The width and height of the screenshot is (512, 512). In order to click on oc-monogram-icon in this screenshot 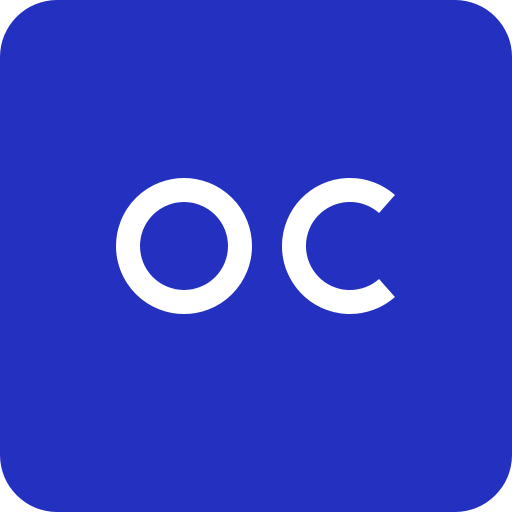, I will do `click(255, 246)`.